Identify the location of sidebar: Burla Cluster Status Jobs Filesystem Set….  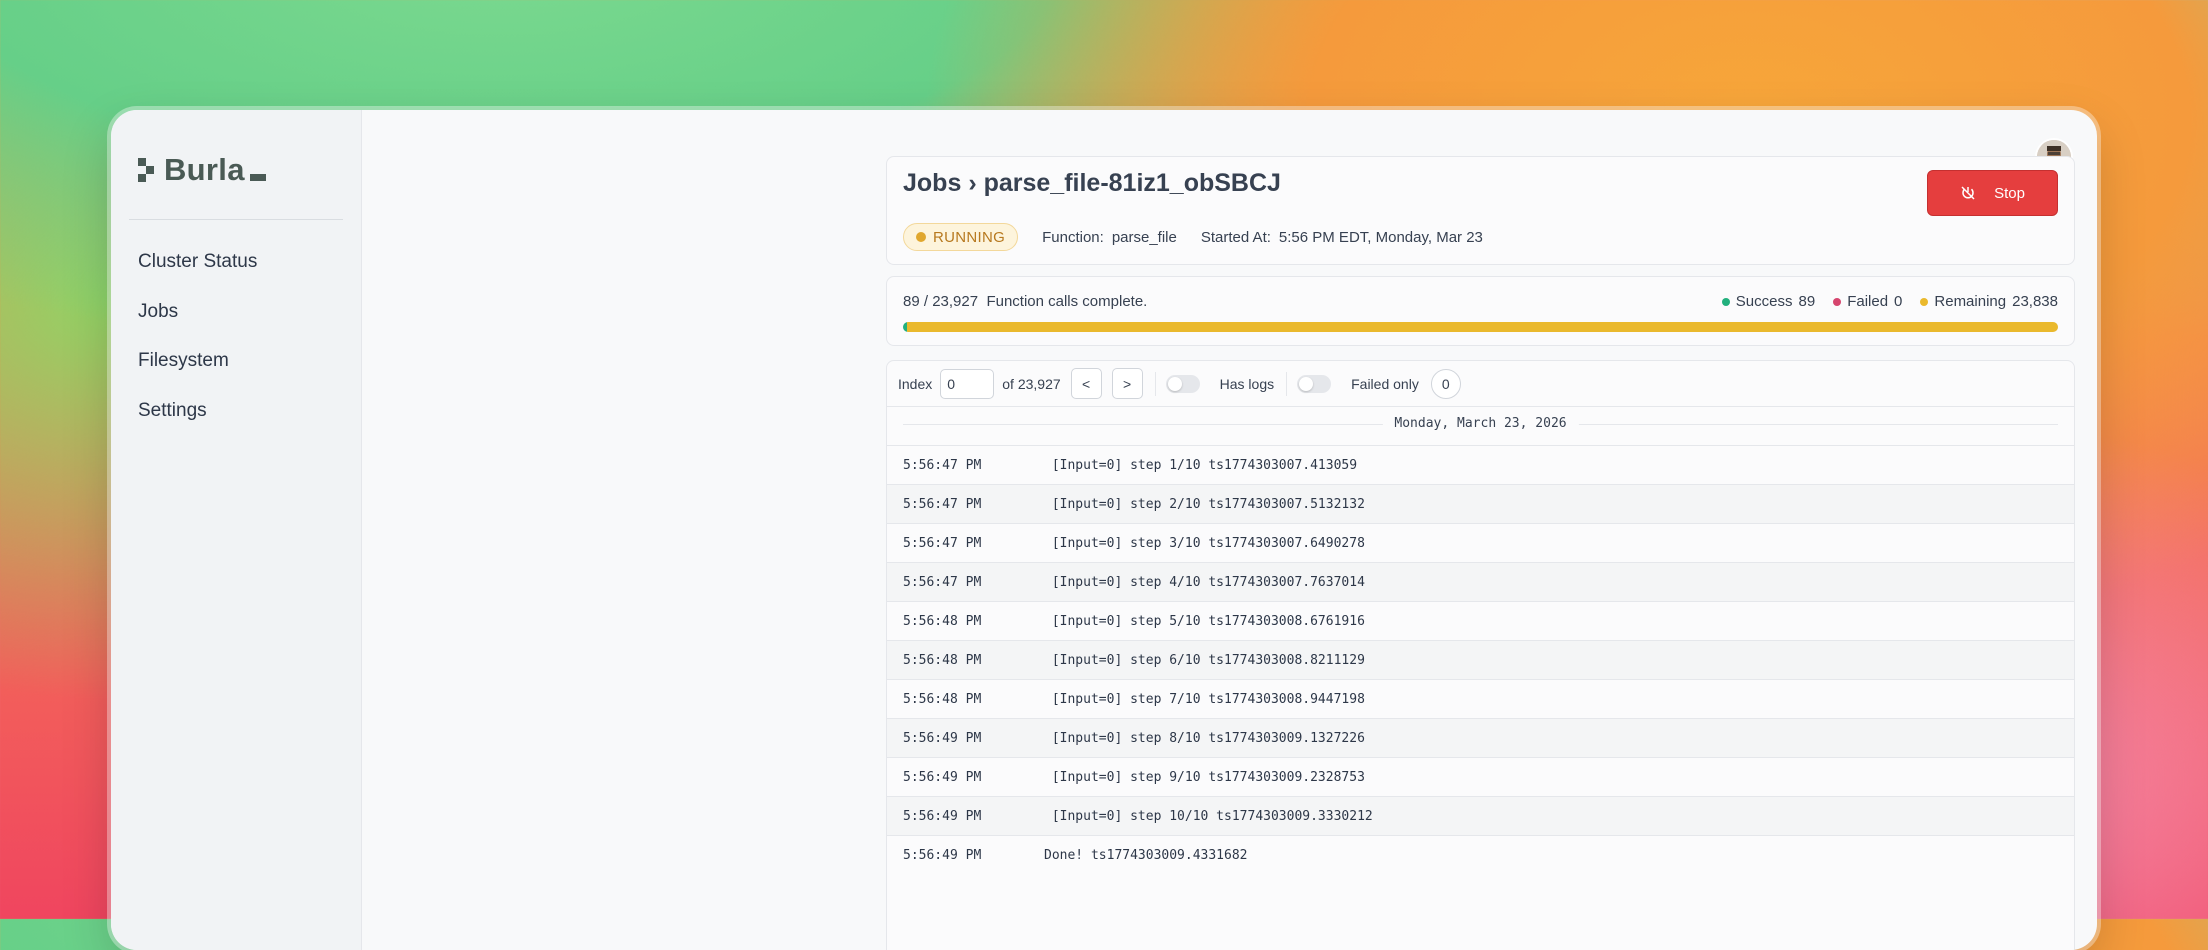
(236, 530).